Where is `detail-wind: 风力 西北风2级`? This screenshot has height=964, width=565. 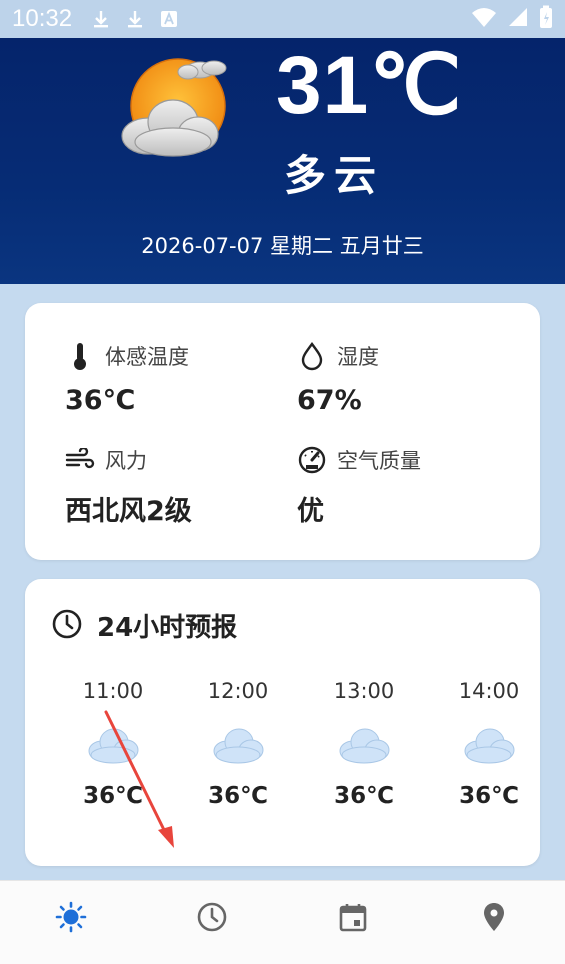 detail-wind: 风力 西北风2级 is located at coordinates (128, 486).